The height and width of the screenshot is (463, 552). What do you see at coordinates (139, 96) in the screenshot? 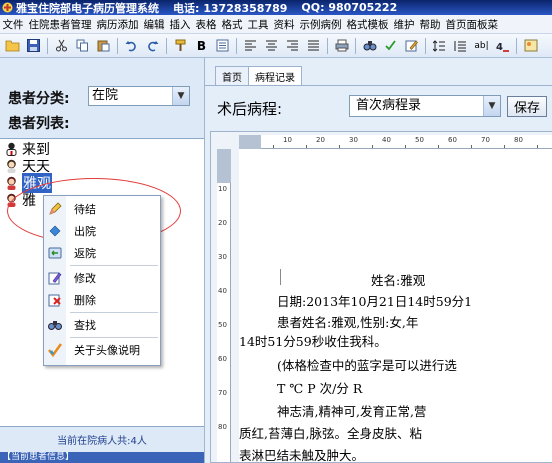
I see `category-select: 在院 ▼` at bounding box center [139, 96].